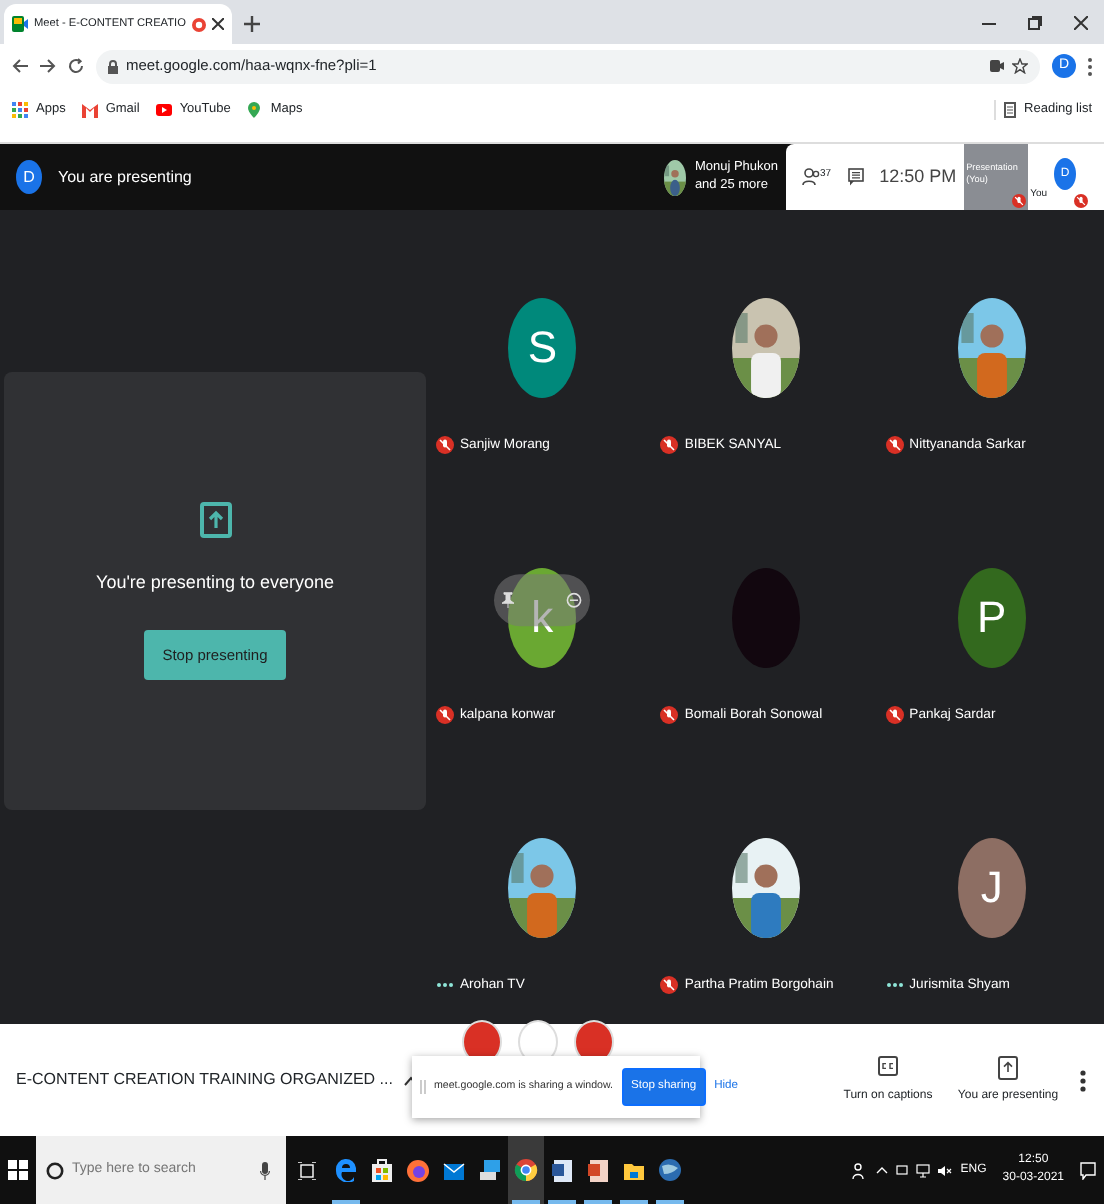 Image resolution: width=1104 pixels, height=1204 pixels. Describe the element at coordinates (1088, 1170) in the screenshot. I see `notifications-icon` at that location.